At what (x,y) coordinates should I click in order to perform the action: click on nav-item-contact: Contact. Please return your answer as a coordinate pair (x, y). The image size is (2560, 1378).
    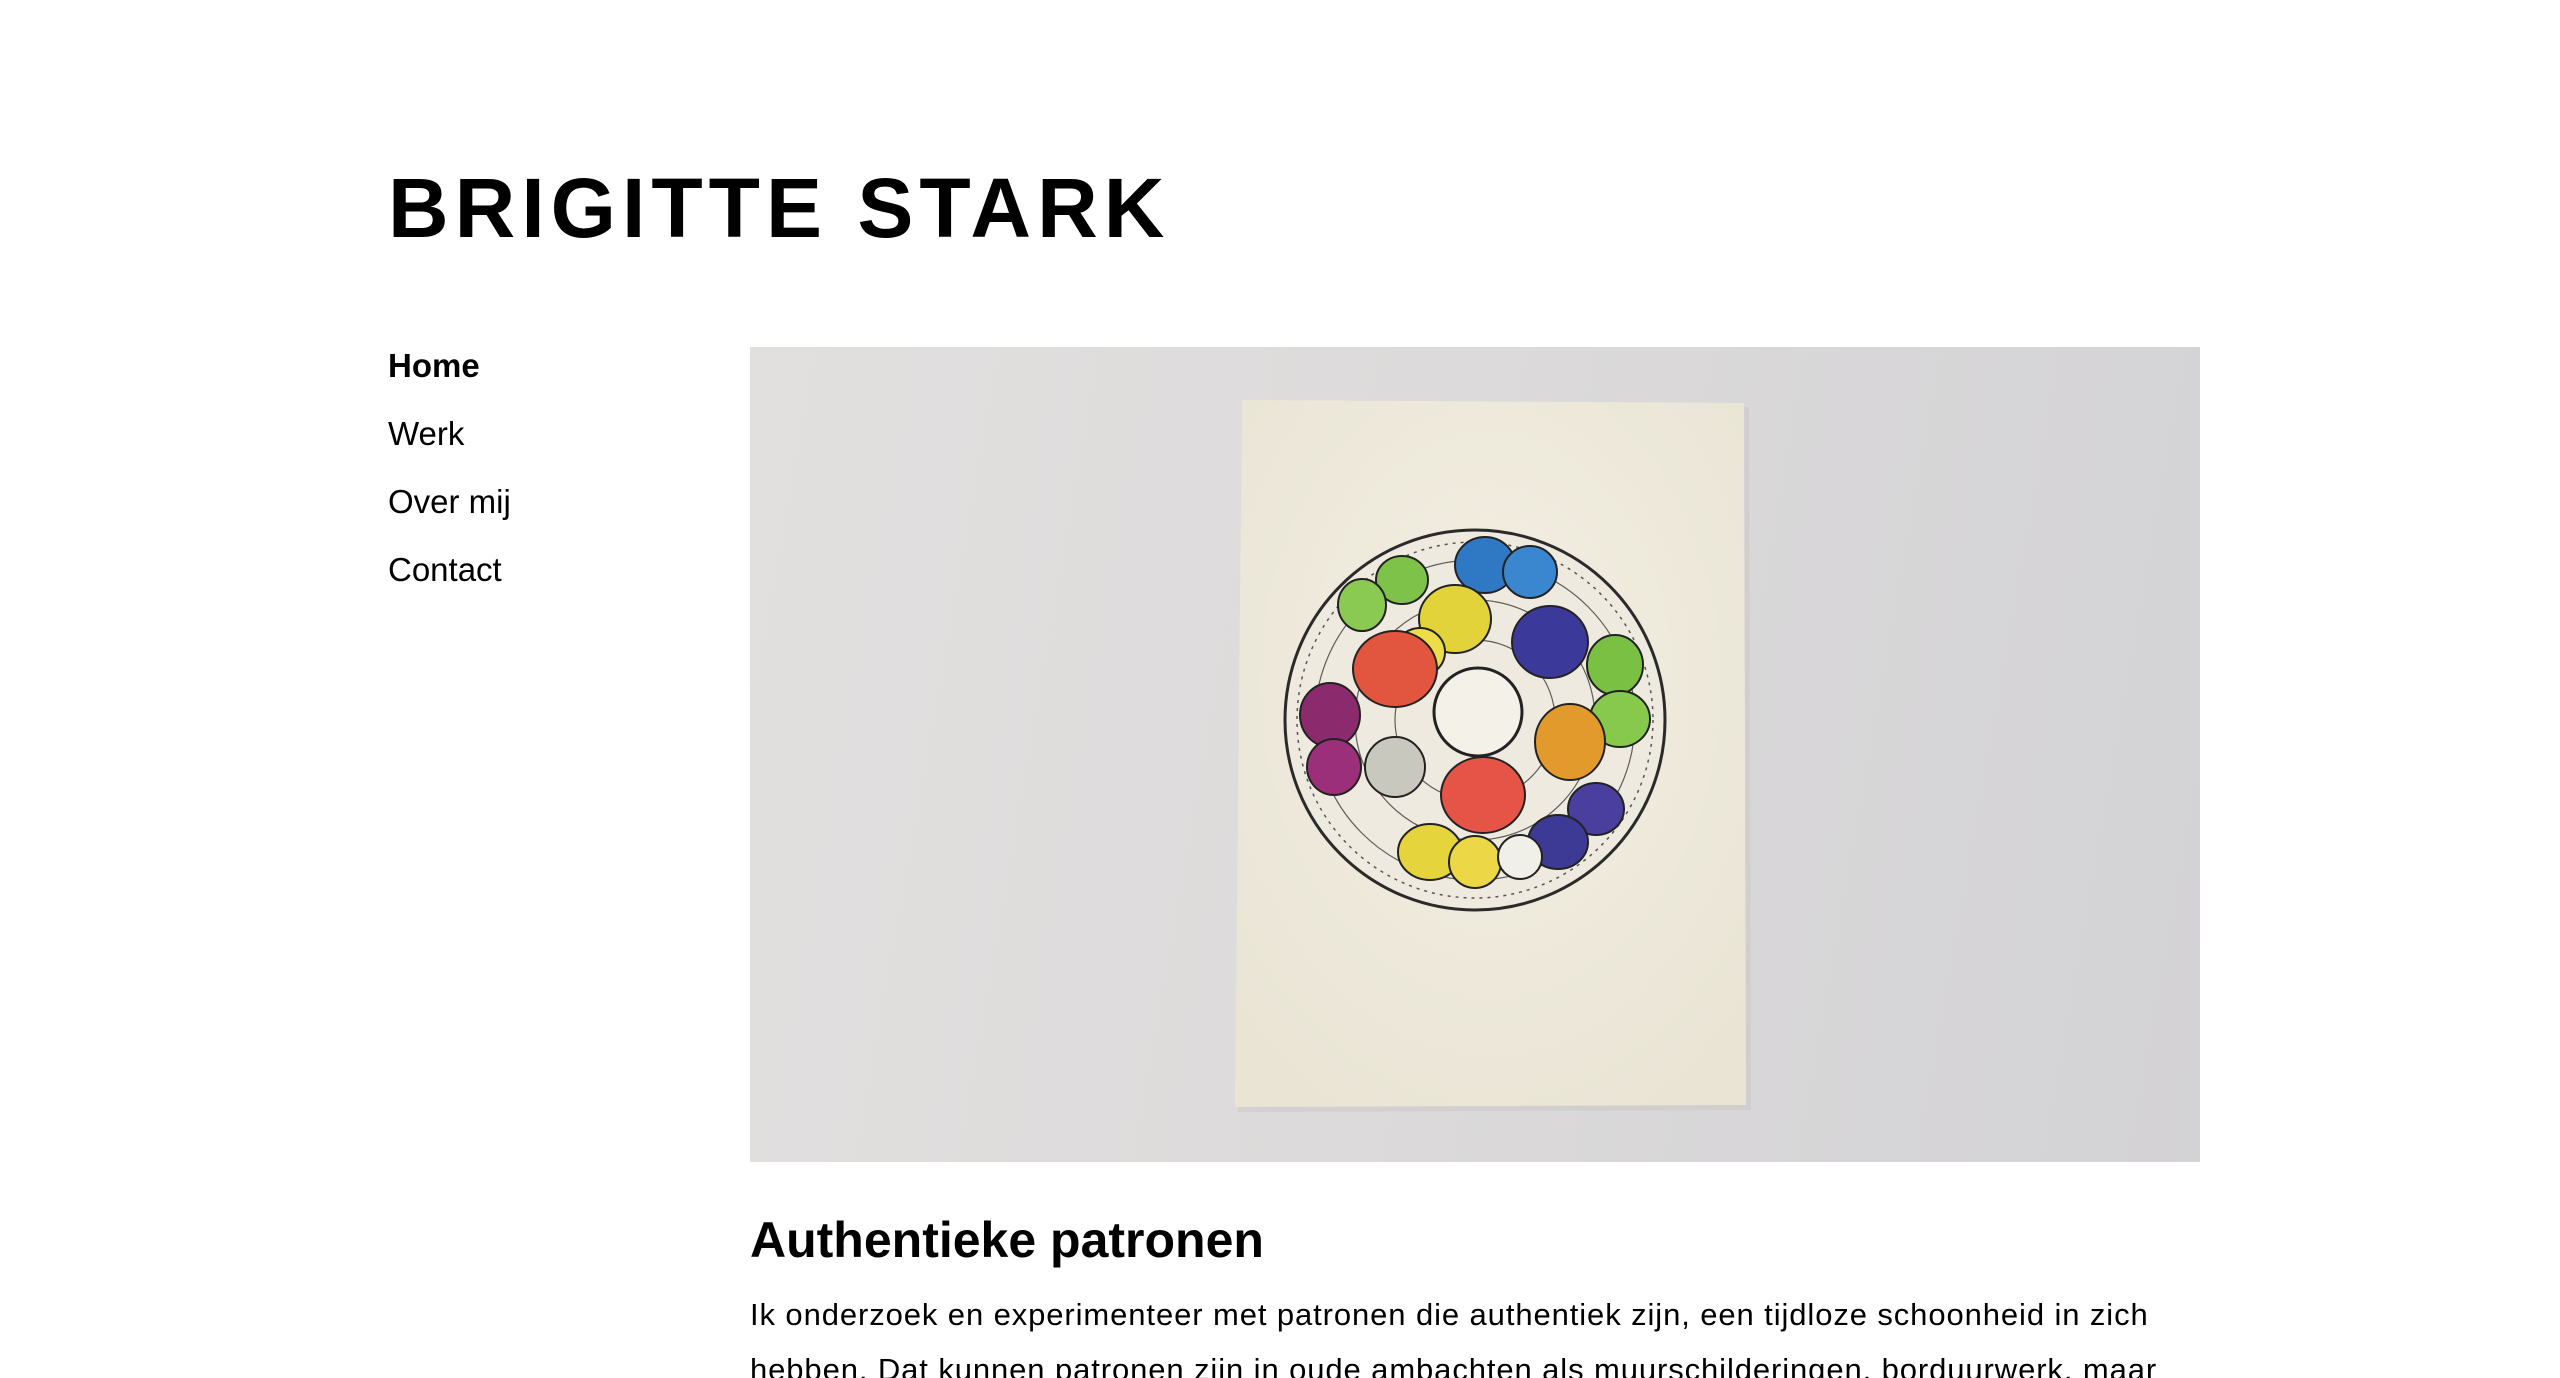
    Looking at the image, I should click on (449, 580).